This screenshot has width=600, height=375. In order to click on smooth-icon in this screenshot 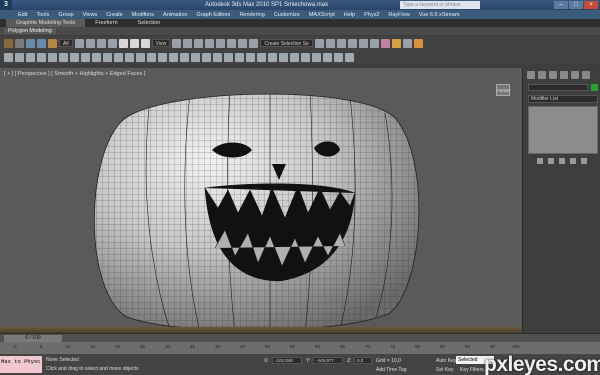, I will do `click(261, 57)`.